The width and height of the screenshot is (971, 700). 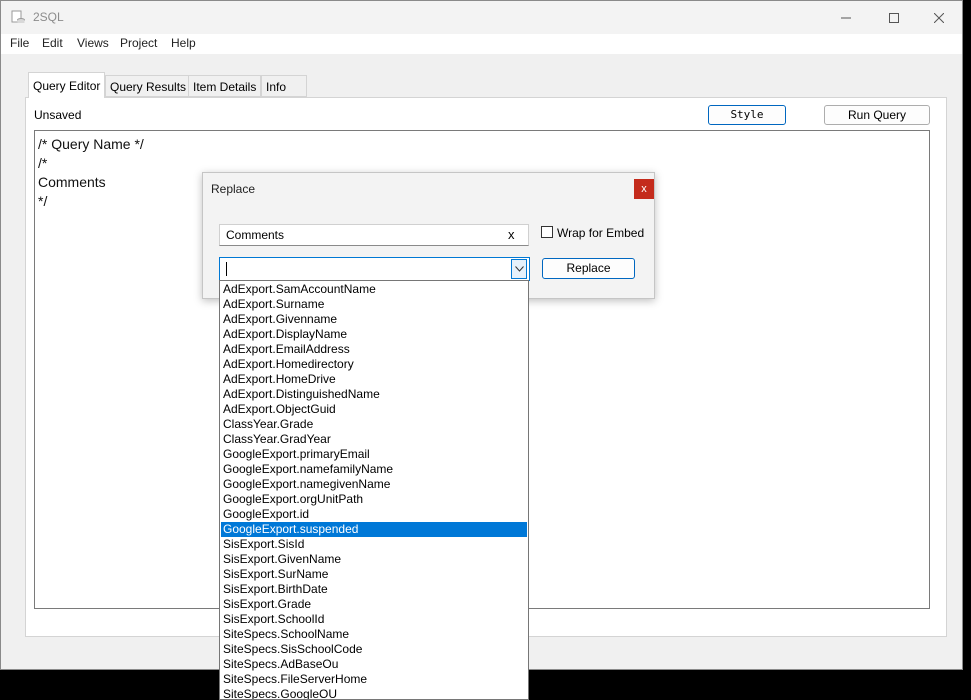 What do you see at coordinates (67, 85) in the screenshot?
I see `tab-query-editor: Query Editor` at bounding box center [67, 85].